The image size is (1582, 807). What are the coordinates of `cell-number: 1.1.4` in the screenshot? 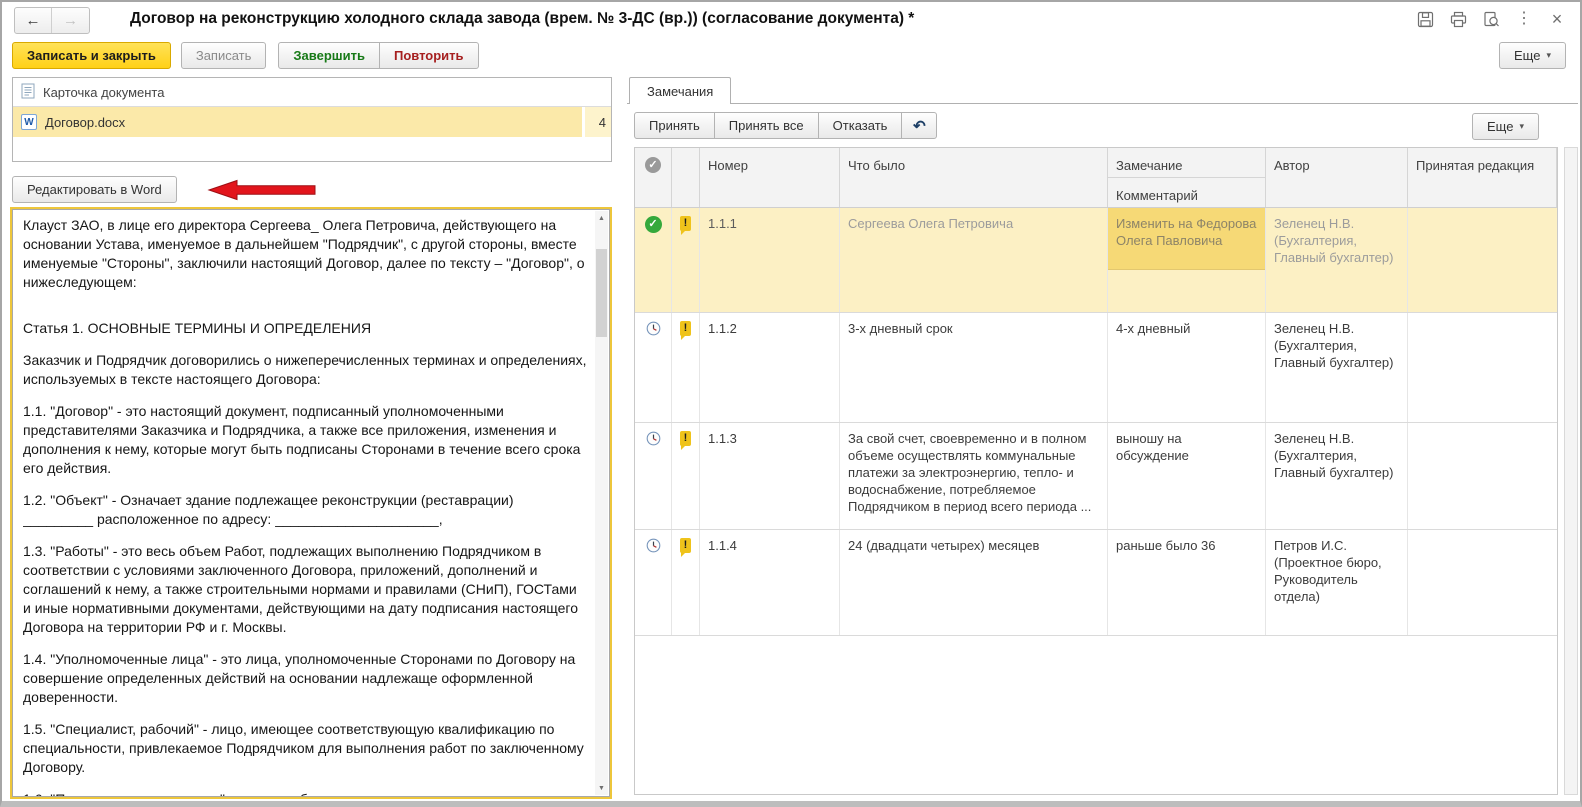 It's located at (770, 582).